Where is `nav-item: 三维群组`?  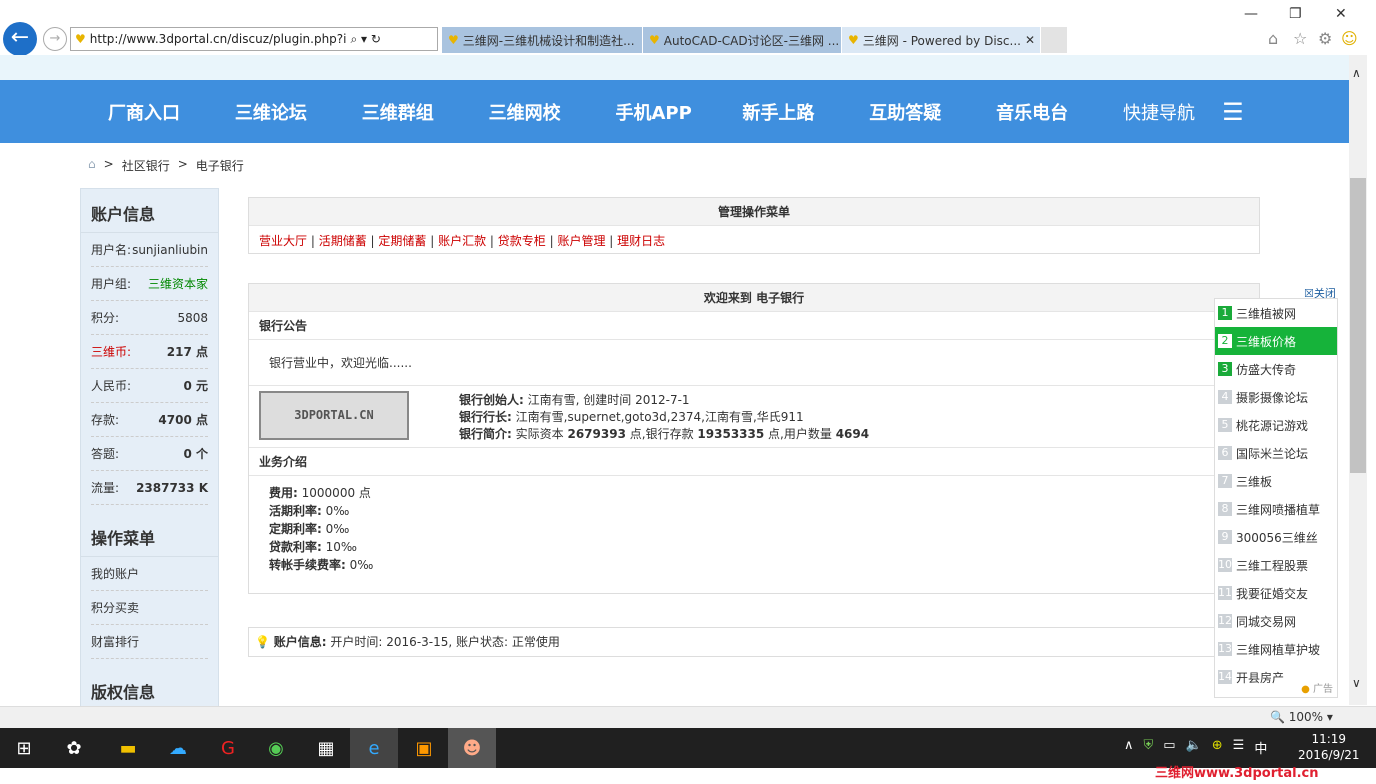
nav-item: 三维群组 is located at coordinates (425, 112).